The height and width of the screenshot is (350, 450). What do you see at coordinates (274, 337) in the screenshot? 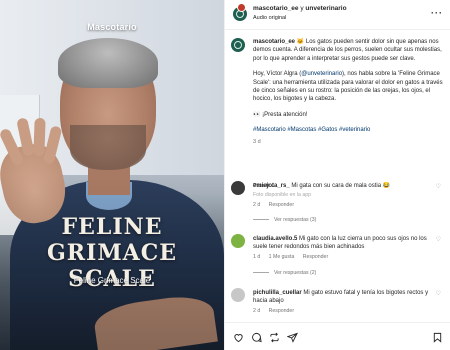
I see `repost-icon` at bounding box center [274, 337].